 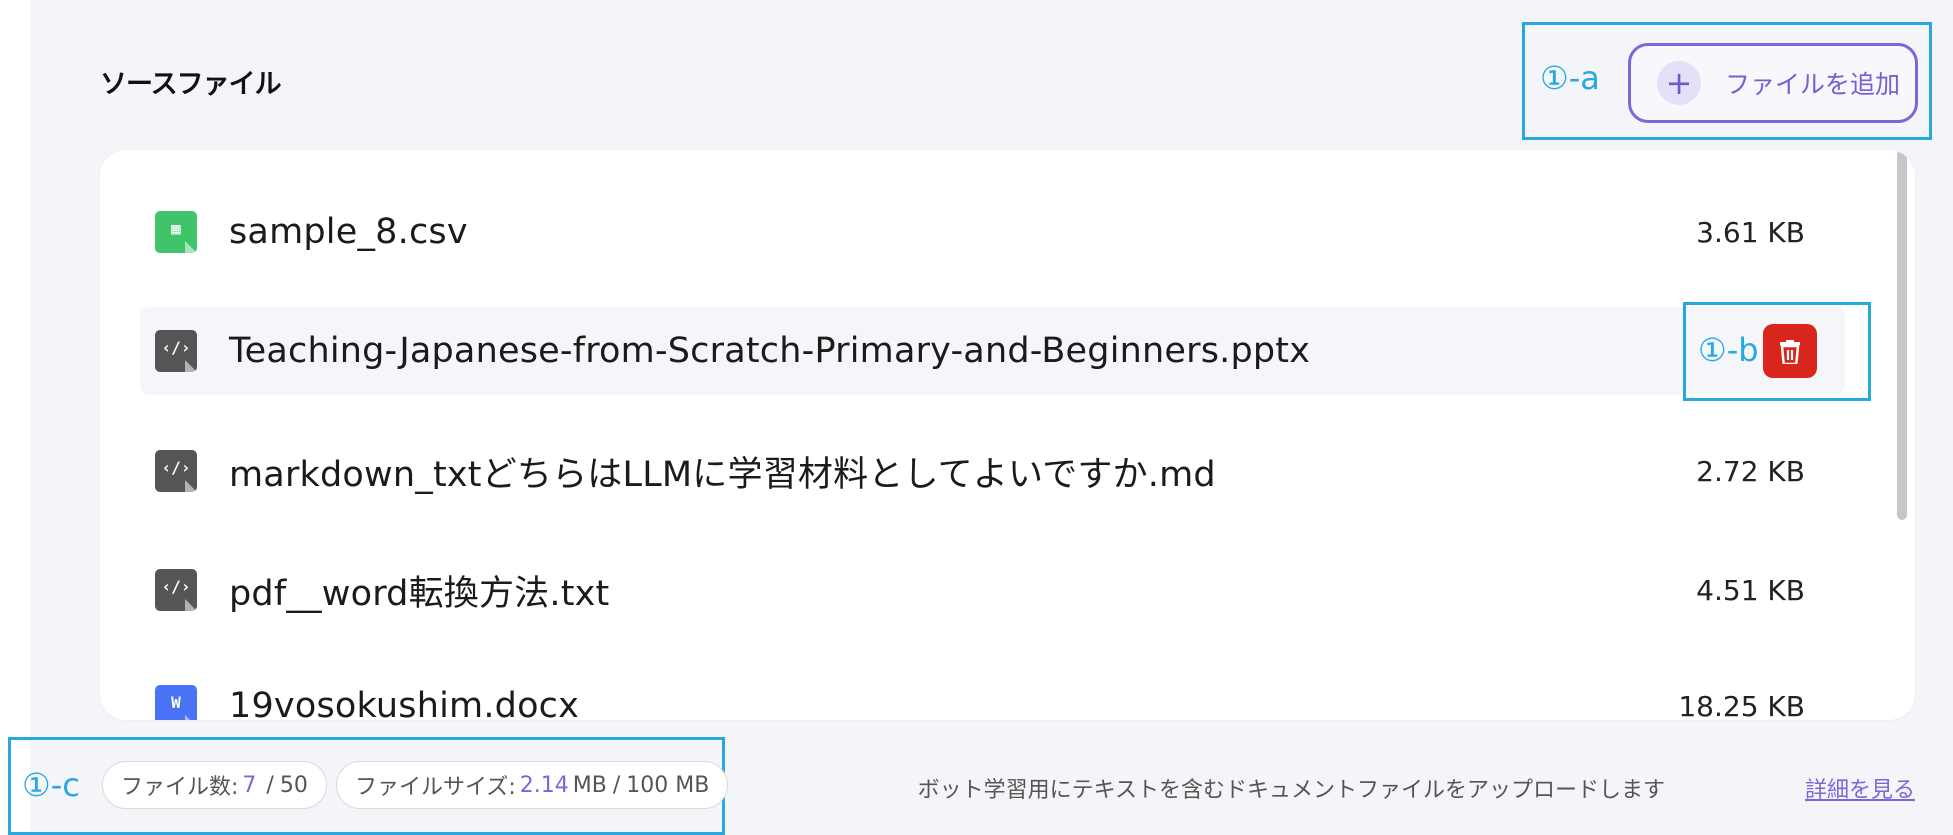 What do you see at coordinates (1291, 790) in the screenshot?
I see `upload-hint-text: ボット学習用にテキストを含むドキュメントファイルをアップロードします` at bounding box center [1291, 790].